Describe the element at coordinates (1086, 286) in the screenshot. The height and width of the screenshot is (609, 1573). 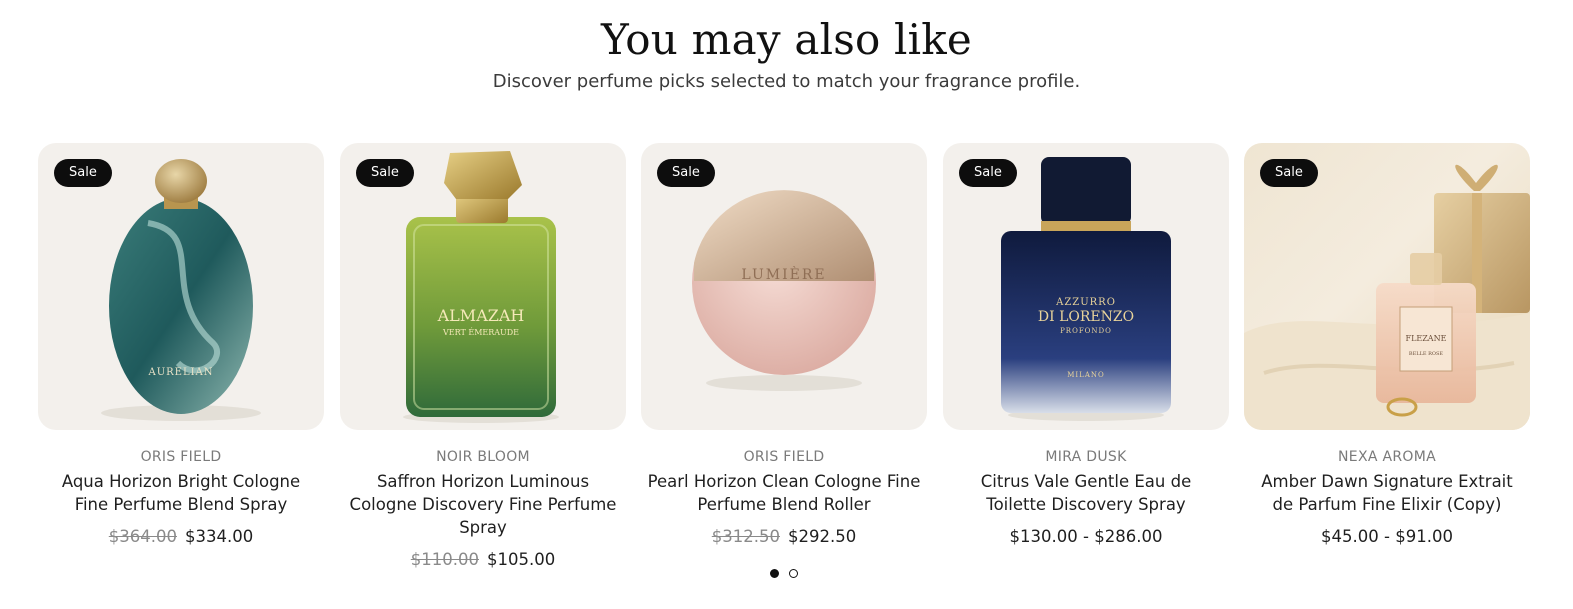
I see `product-image: AZZURRO DI LORENZO PROFONDO MILANO Sale` at that location.